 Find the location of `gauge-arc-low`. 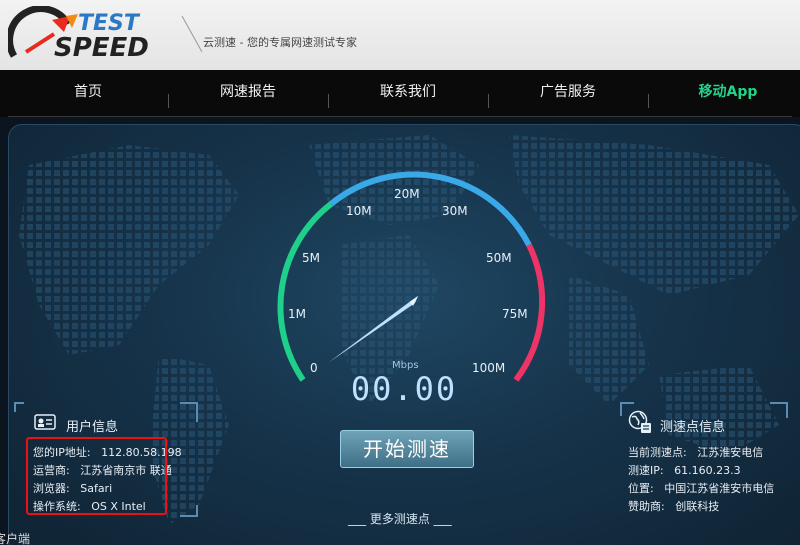

gauge-arc-low is located at coordinates (305, 291).